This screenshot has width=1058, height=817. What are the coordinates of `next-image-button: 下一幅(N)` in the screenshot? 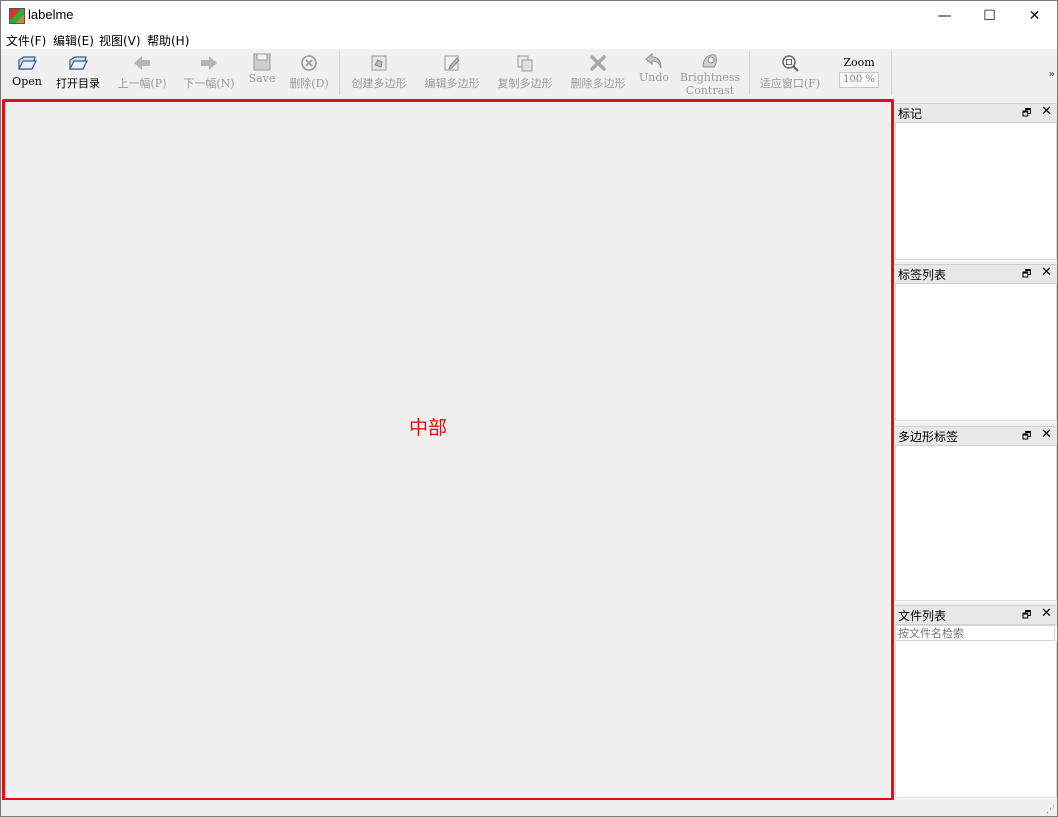 It's located at (209, 73).